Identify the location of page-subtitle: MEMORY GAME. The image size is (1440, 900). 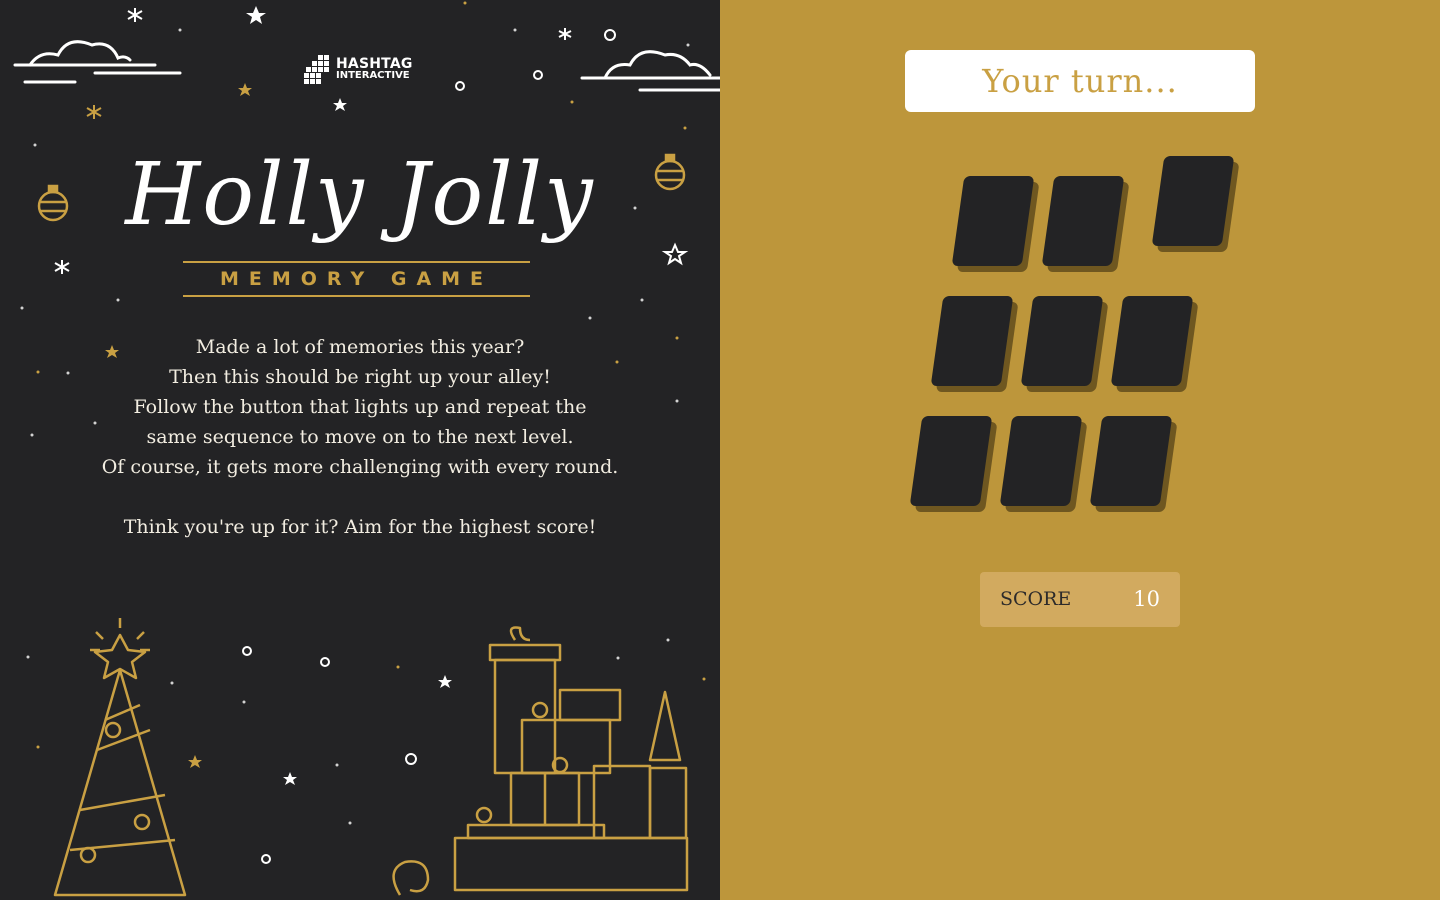
(356, 279).